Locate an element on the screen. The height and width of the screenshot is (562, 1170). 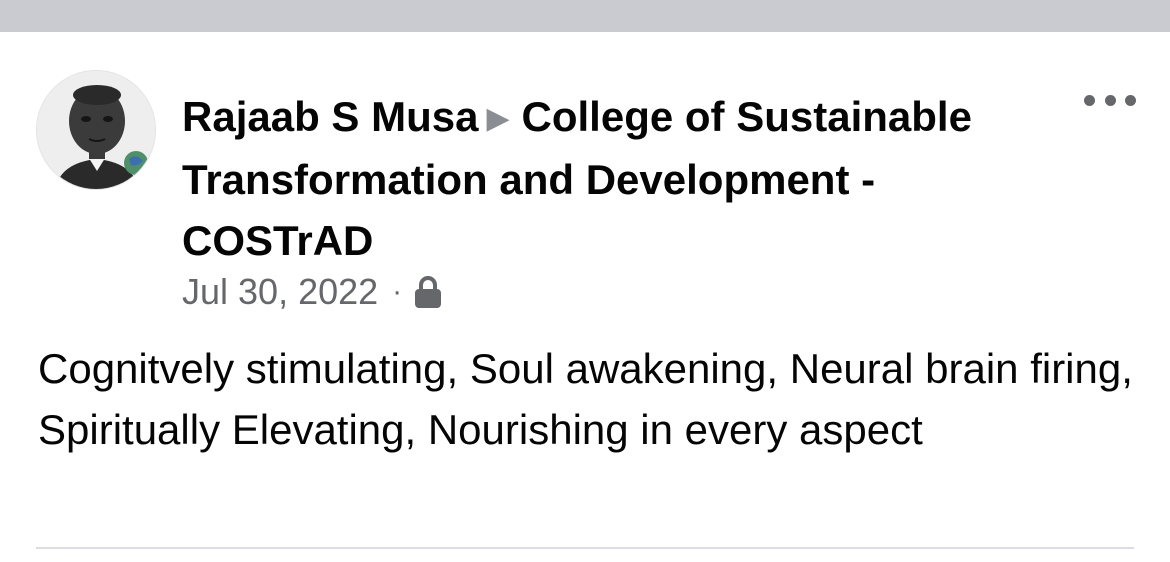
author-avatar is located at coordinates (96, 130).